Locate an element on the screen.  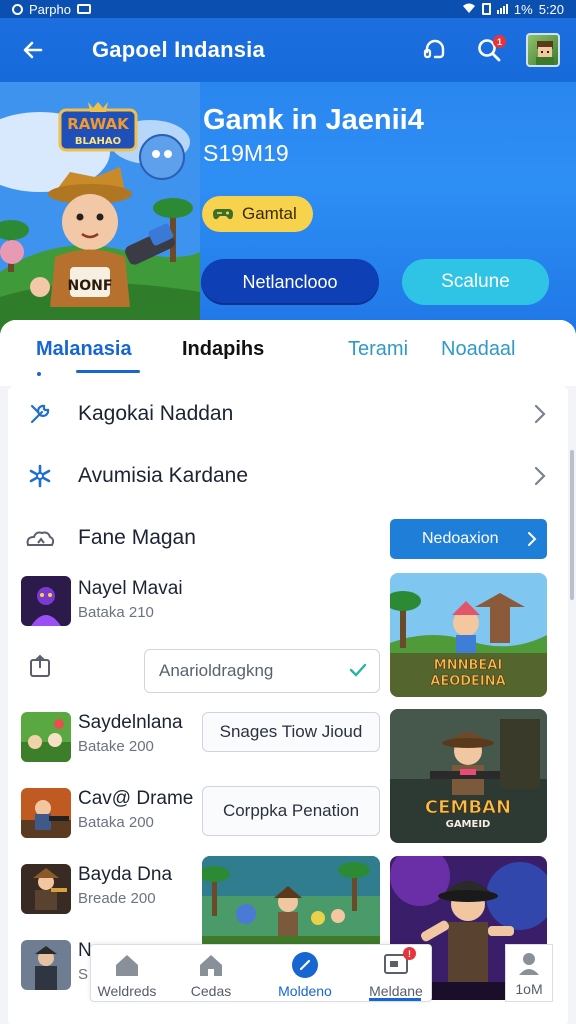
artwork-title: CEMBAN is located at coordinates (468, 807).